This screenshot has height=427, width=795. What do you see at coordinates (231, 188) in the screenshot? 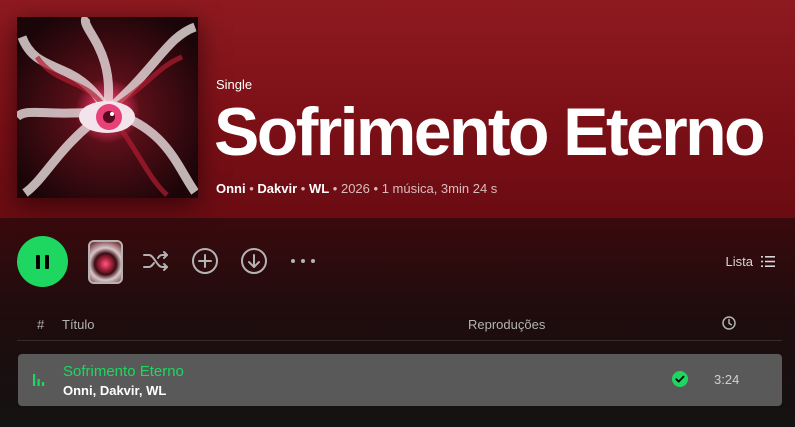
I see `artist-link-onni: Onni` at bounding box center [231, 188].